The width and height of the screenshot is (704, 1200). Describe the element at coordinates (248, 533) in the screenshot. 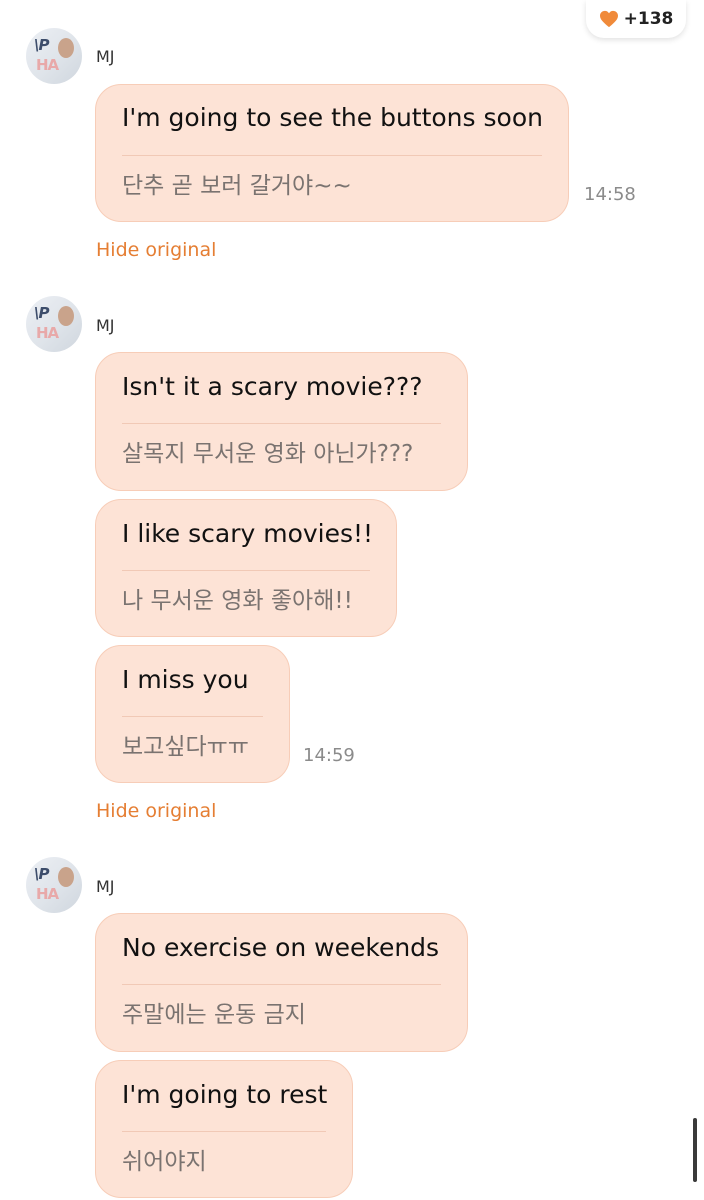

I see `message-text: I like scary movies!!` at that location.